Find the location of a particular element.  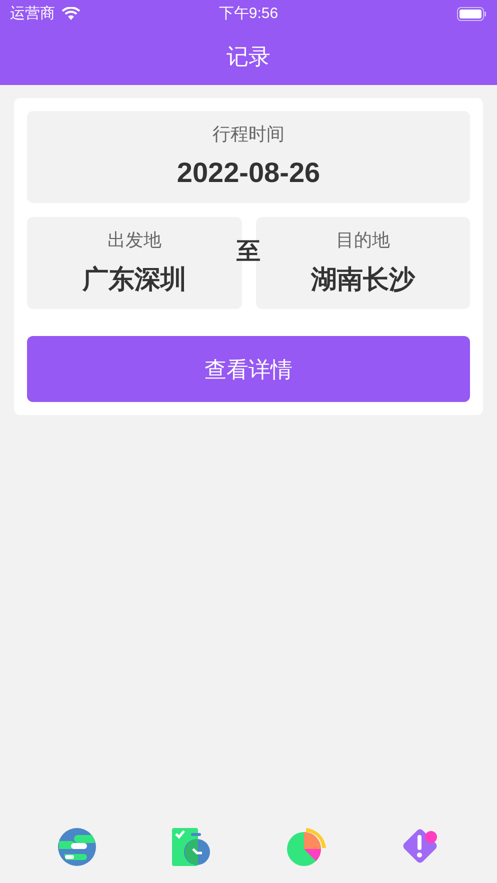

trip-time-label: 行程时间 is located at coordinates (248, 134).